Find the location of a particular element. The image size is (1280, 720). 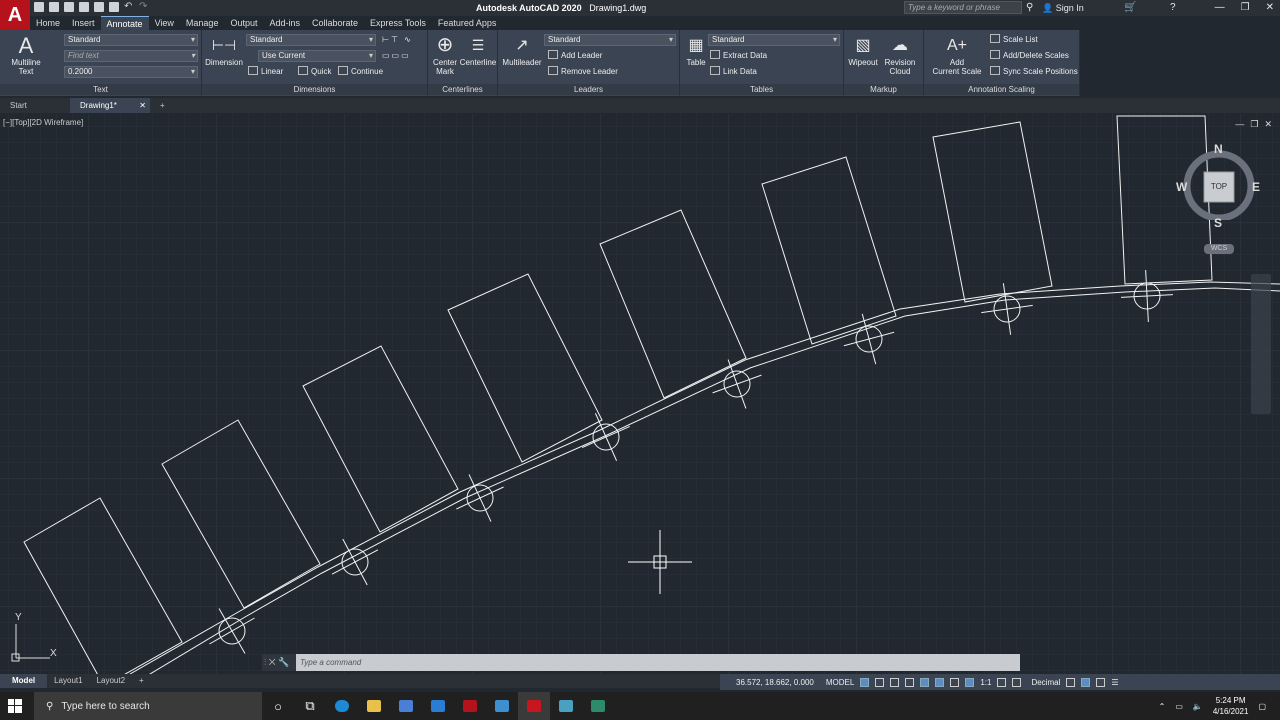

volume-icon: 🔈 is located at coordinates (1198, 706).